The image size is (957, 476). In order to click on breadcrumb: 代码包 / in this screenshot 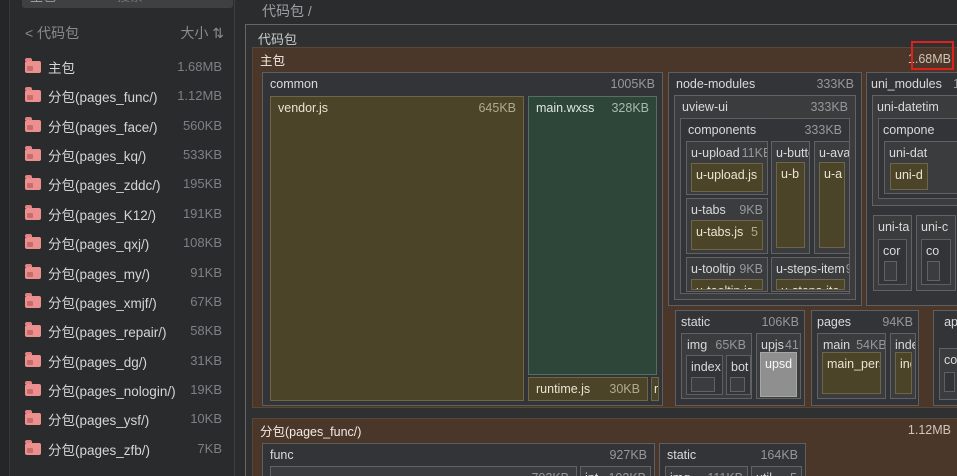, I will do `click(287, 11)`.